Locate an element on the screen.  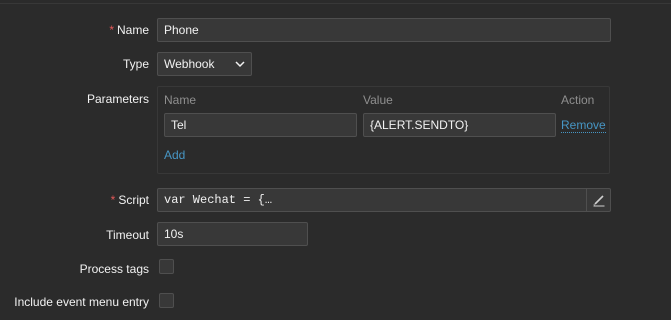
type-select-value: Webhook is located at coordinates (189, 64).